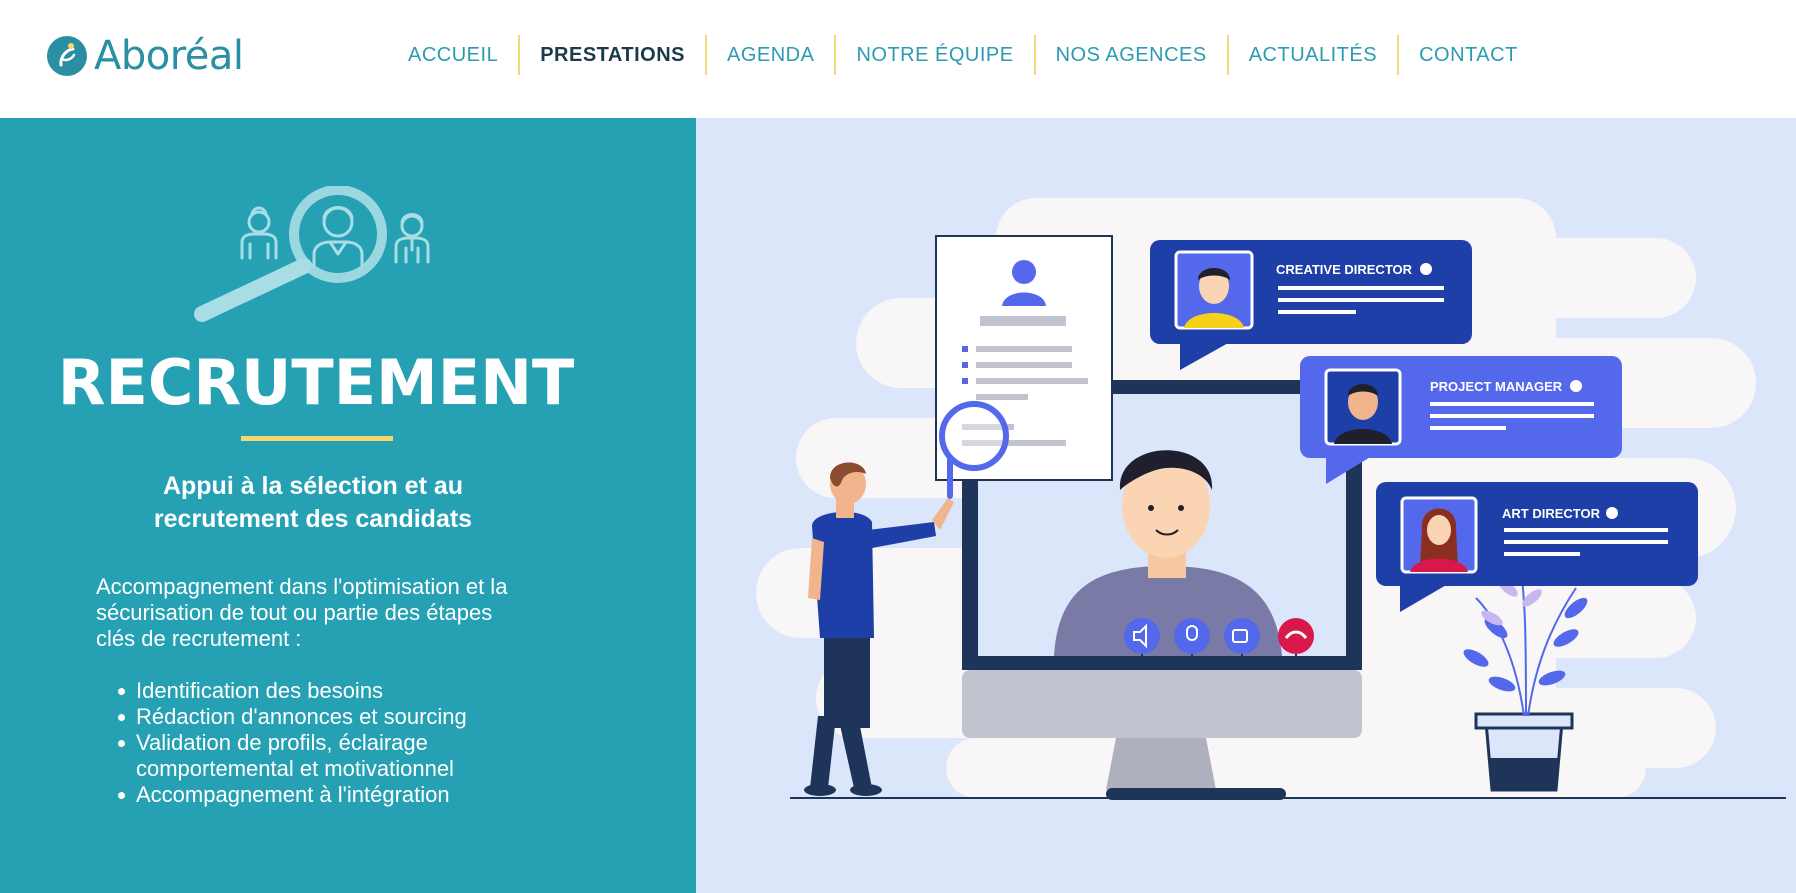 This screenshot has width=1796, height=893. Describe the element at coordinates (1551, 513) in the screenshot. I see `card-title: ART DIRECTOR` at that location.